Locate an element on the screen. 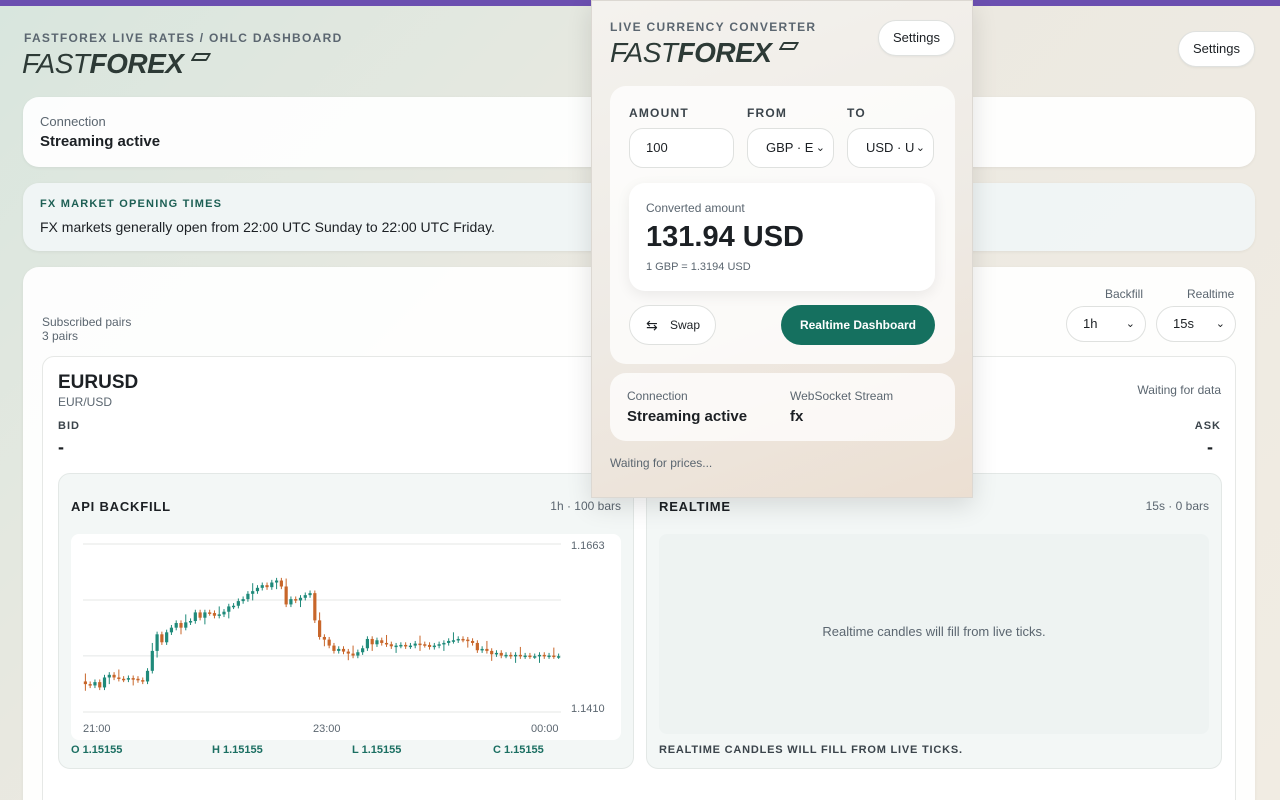 The image size is (1280, 800). realtime-label: Realtime is located at coordinates (1211, 294).